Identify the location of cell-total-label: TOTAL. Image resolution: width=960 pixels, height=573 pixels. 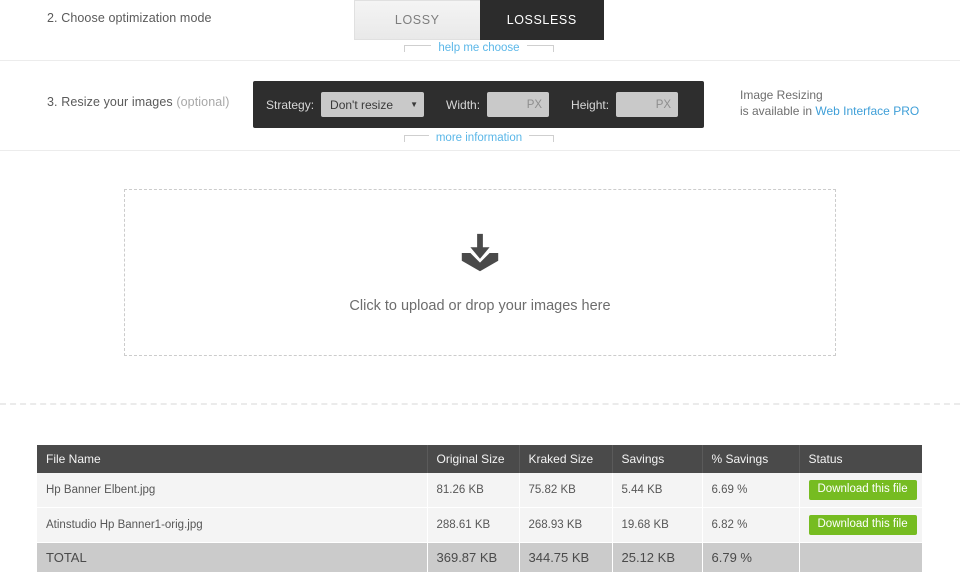
(232, 557).